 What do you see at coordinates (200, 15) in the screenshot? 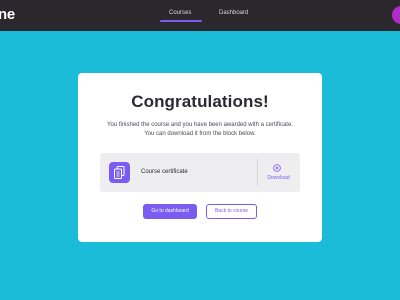
I see `top-nav-bar: ne Courses Dashboard` at bounding box center [200, 15].